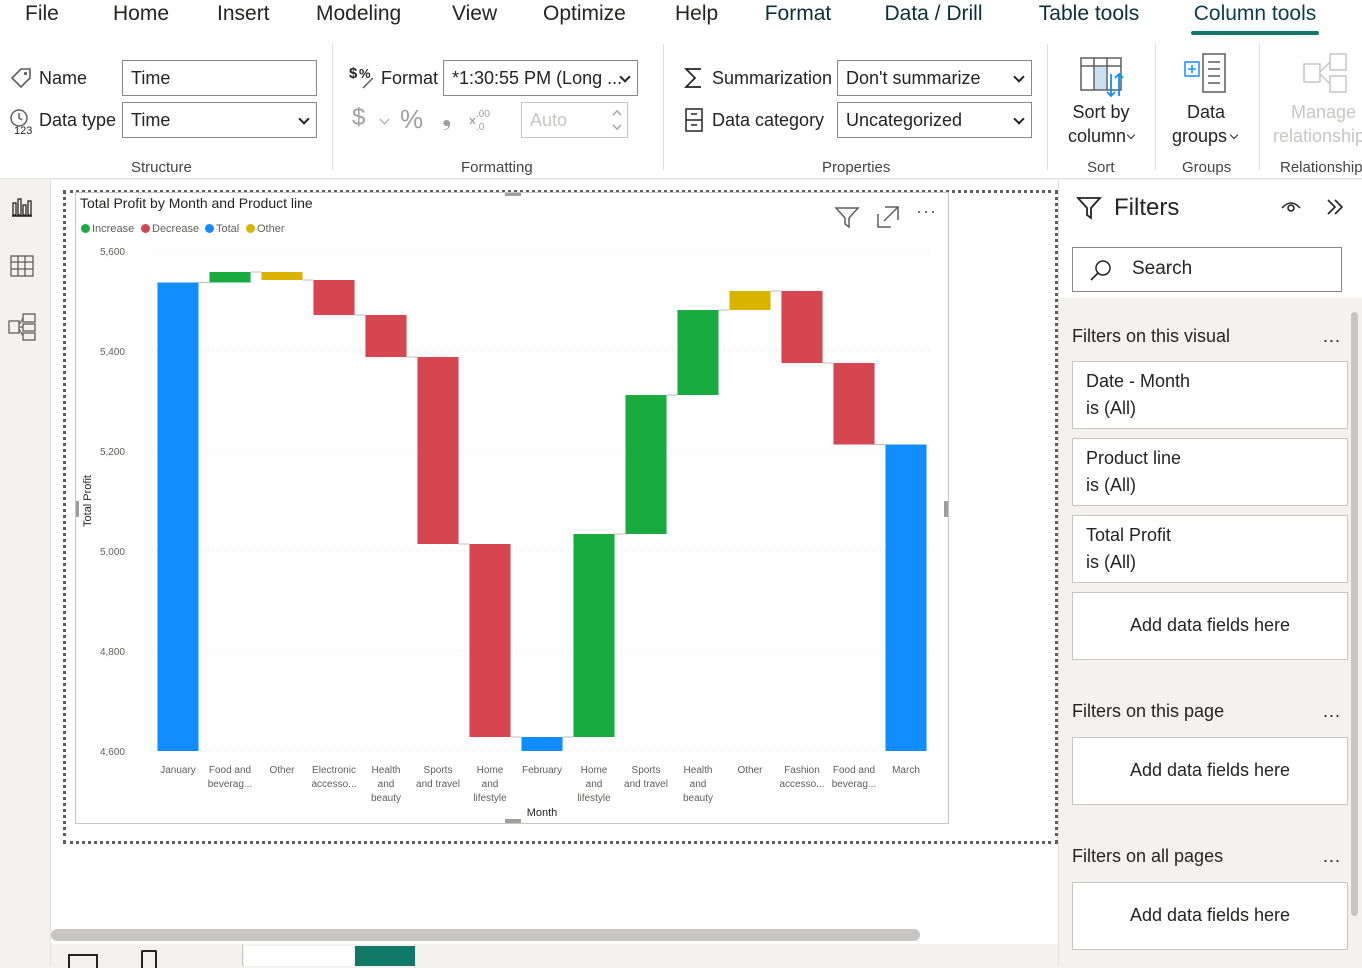  Describe the element at coordinates (386, 798) in the screenshot. I see `x-tick-label: beauty` at that location.